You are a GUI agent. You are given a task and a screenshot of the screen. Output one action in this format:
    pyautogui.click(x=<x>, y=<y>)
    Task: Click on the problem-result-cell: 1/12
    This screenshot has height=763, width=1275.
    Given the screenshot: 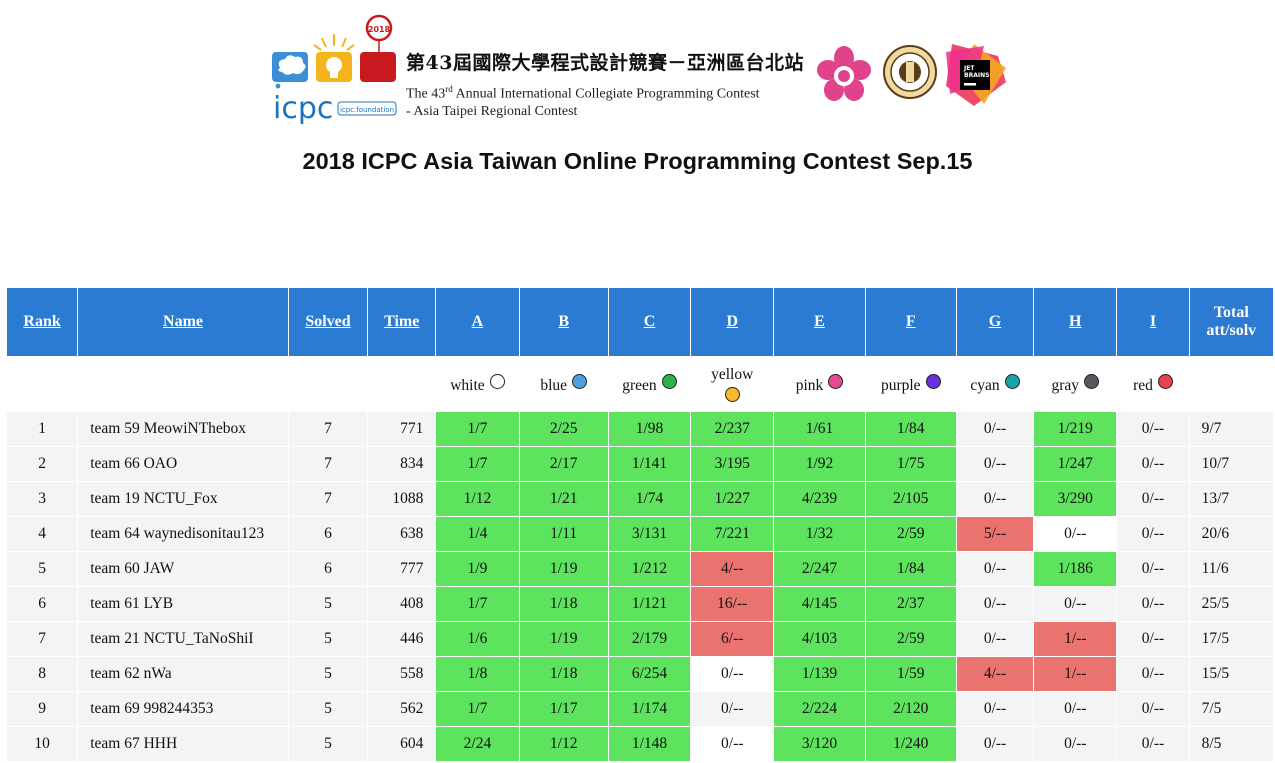 What is the action you would take?
    pyautogui.click(x=477, y=499)
    